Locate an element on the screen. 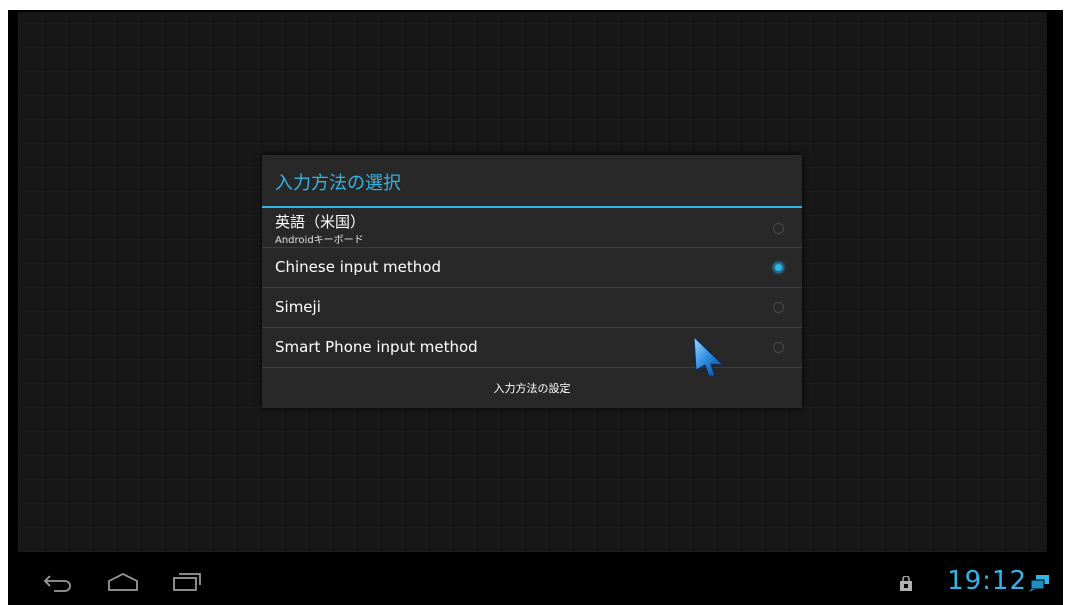 This screenshot has height=605, width=1065. option-label: Simeji is located at coordinates (298, 307).